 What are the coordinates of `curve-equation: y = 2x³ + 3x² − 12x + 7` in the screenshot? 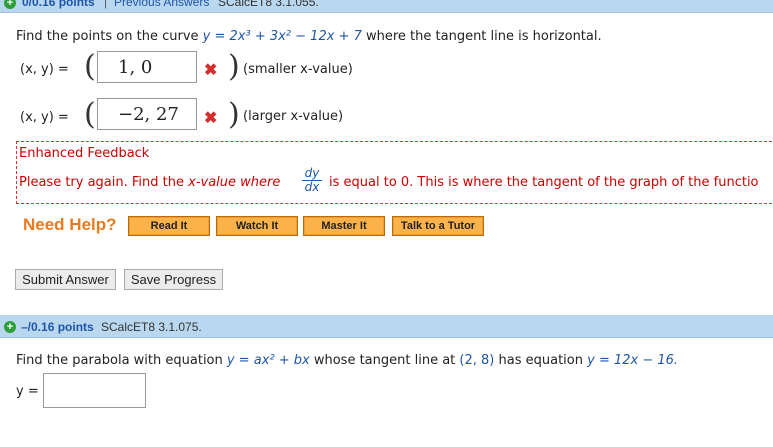 It's located at (282, 36).